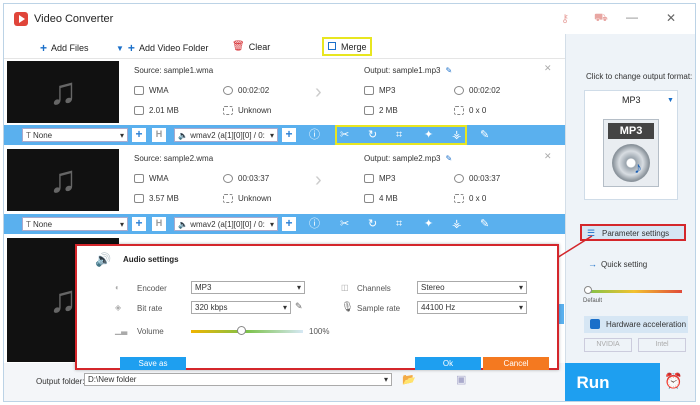  What do you see at coordinates (461, 379) in the screenshot?
I see `open-folder-icon: ▣` at bounding box center [461, 379].